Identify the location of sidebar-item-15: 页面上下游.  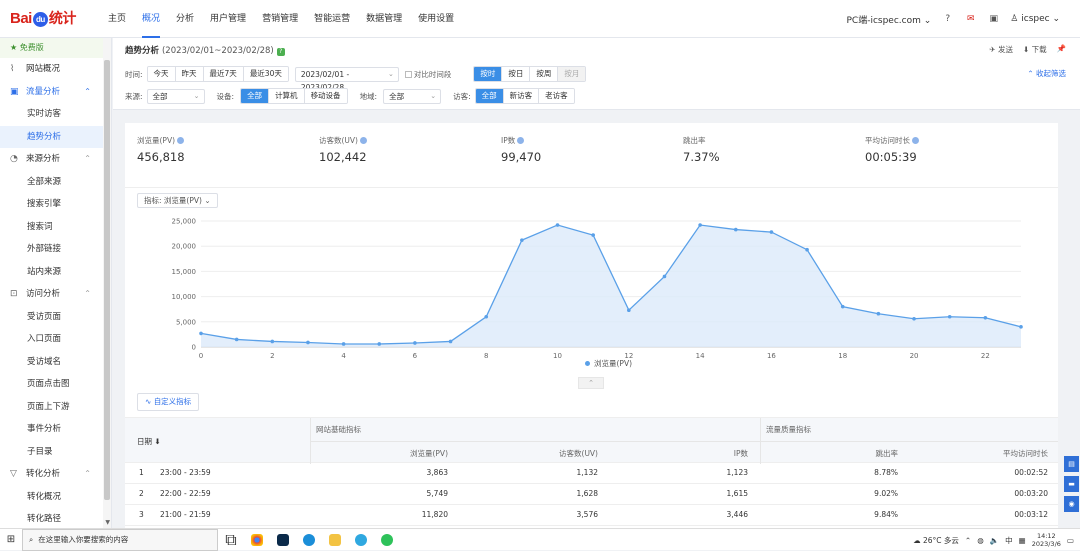
(55, 407).